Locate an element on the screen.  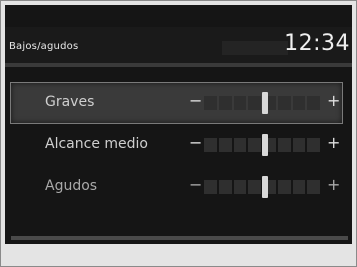
setting-label: Alcance medio is located at coordinates (96, 144).